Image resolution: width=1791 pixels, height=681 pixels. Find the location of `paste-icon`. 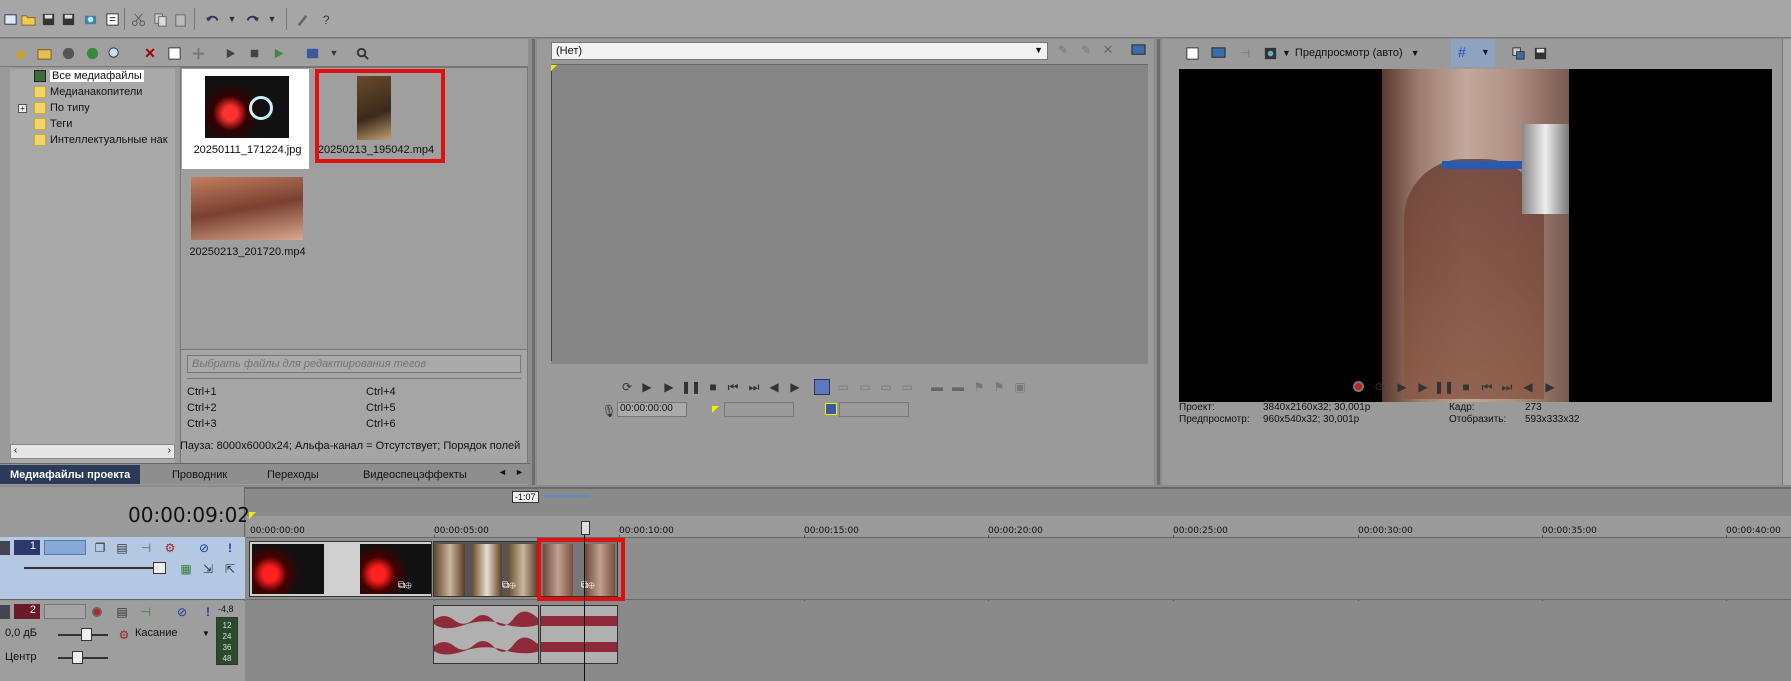

paste-icon is located at coordinates (180, 19).